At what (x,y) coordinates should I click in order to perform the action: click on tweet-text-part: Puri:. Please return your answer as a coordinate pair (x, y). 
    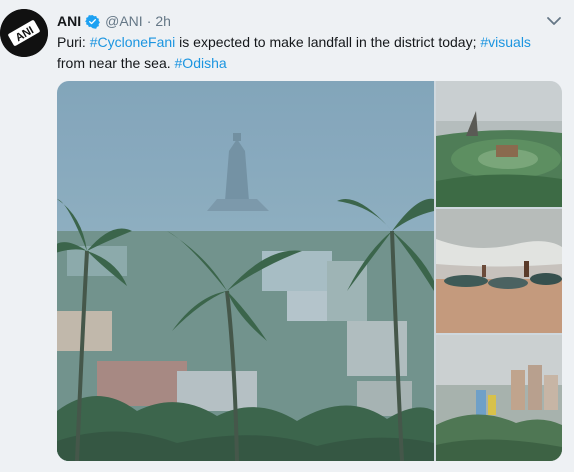
    Looking at the image, I should click on (73, 42).